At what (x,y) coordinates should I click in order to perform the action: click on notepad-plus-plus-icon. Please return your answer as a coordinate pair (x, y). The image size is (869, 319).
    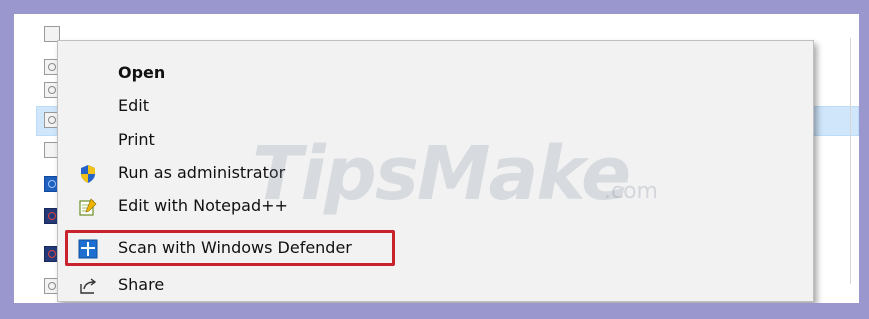
    Looking at the image, I should click on (88, 207).